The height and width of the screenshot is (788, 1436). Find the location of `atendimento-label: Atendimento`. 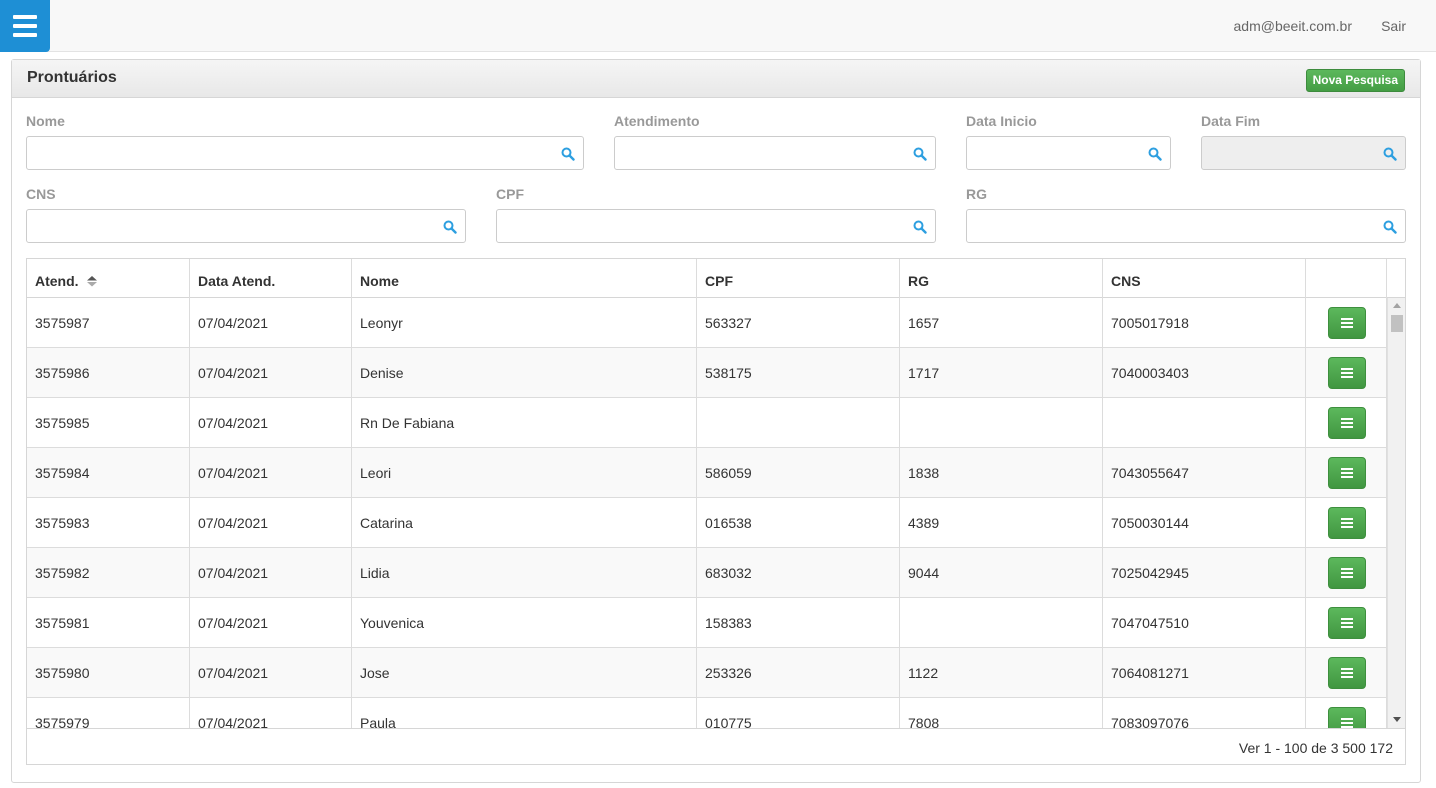

atendimento-label: Atendimento is located at coordinates (657, 121).